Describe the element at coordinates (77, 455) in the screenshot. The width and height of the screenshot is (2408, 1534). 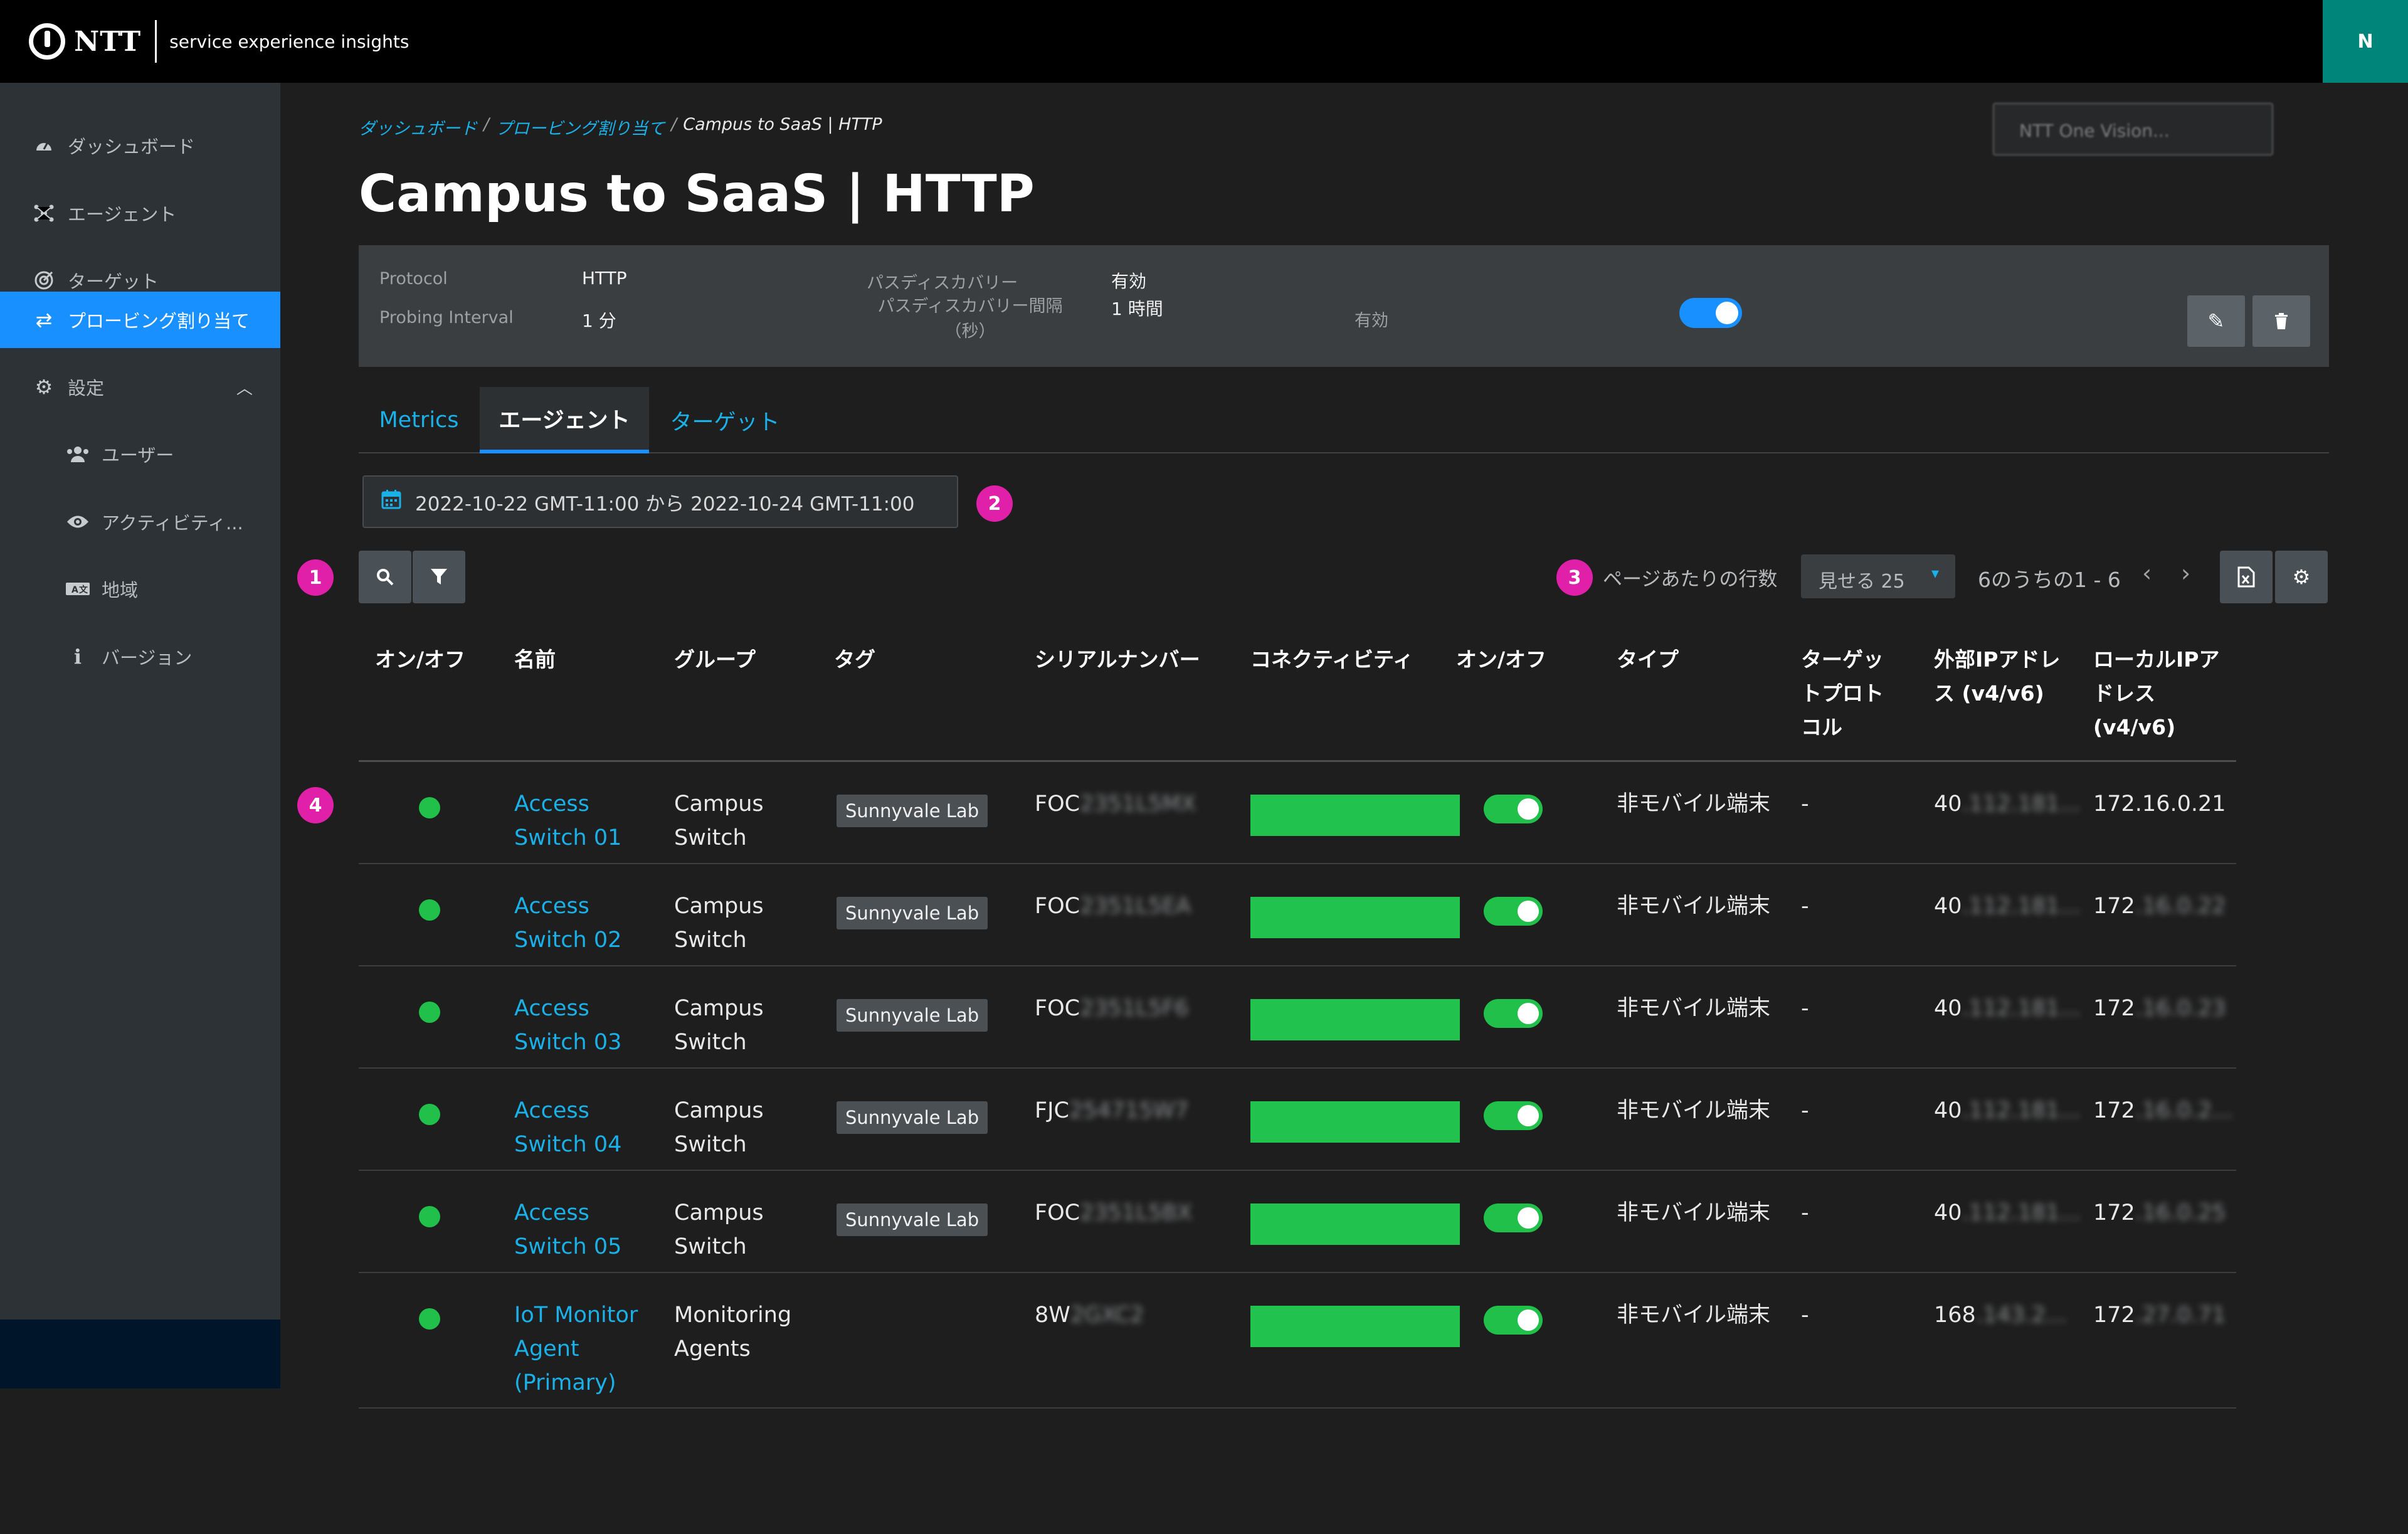
I see `users-icon` at that location.